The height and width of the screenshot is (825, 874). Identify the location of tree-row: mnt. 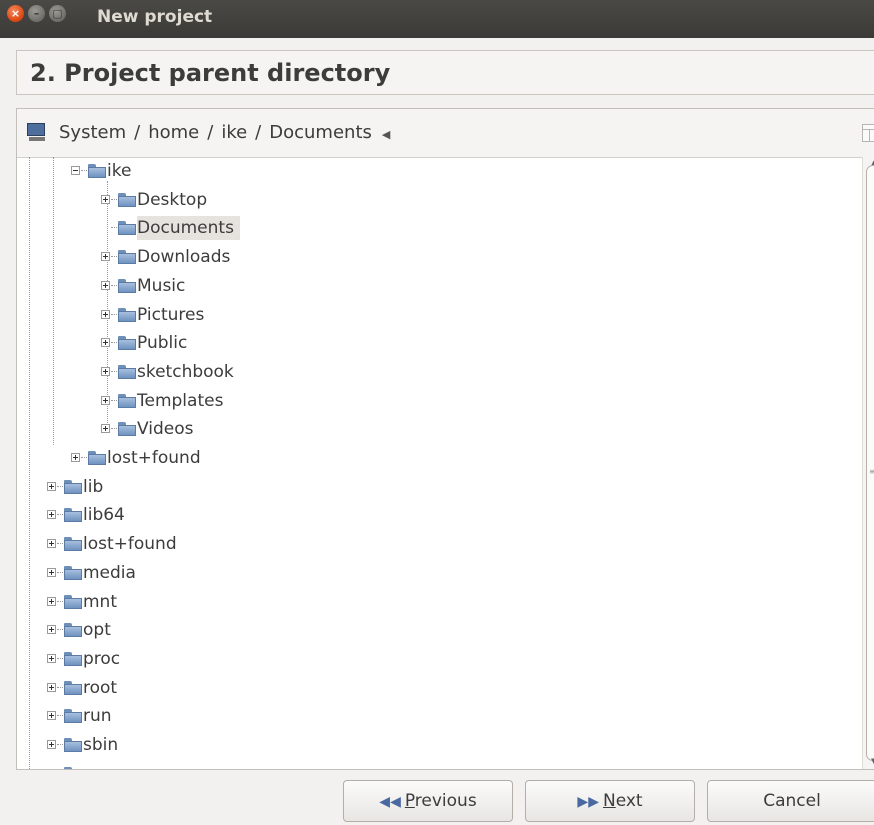
(247, 602).